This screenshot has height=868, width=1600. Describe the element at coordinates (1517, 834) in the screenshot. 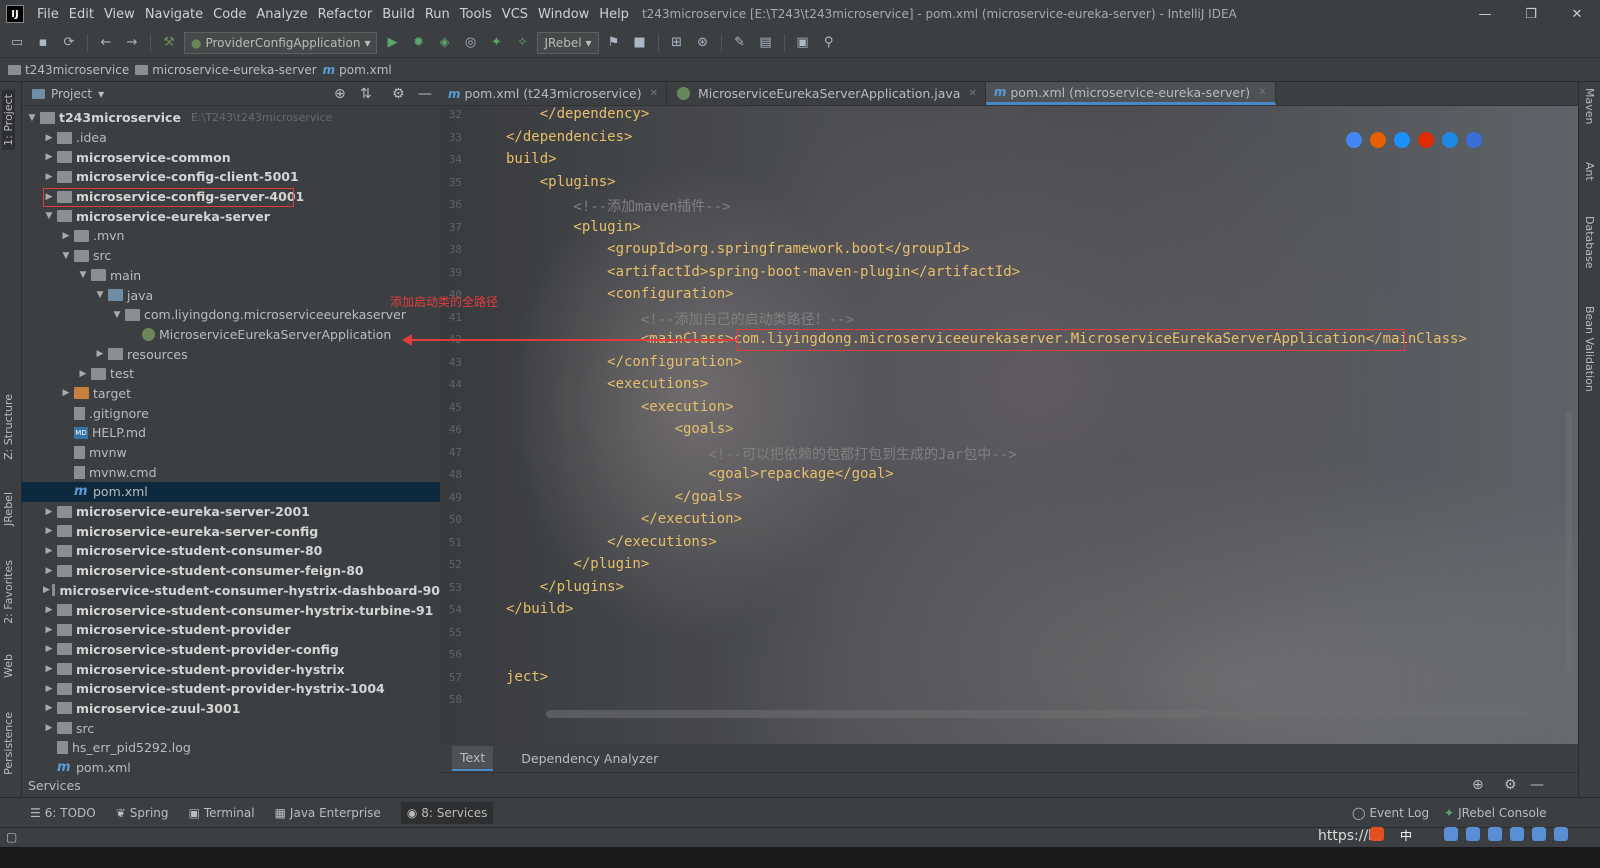

I see `toolbox-icon` at that location.